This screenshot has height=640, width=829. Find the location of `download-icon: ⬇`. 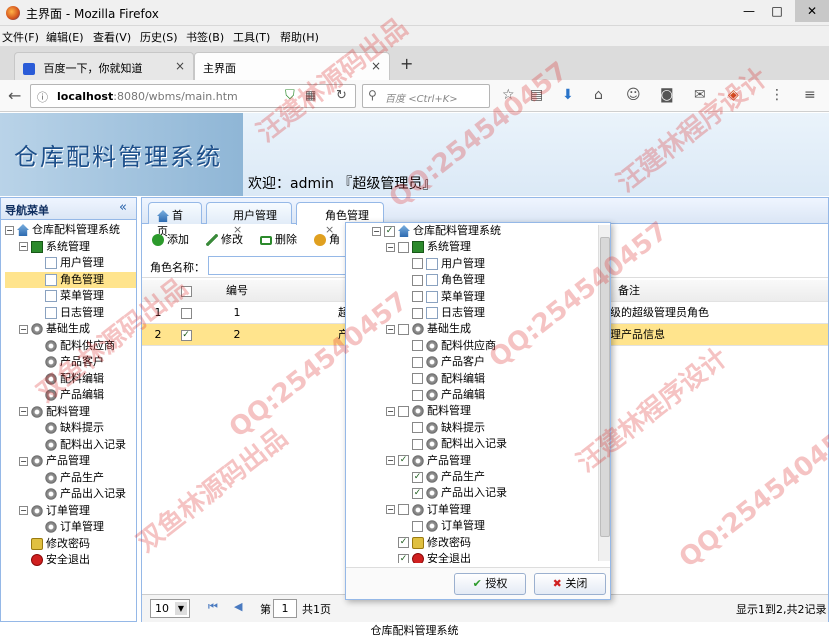

download-icon: ⬇ is located at coordinates (568, 95).